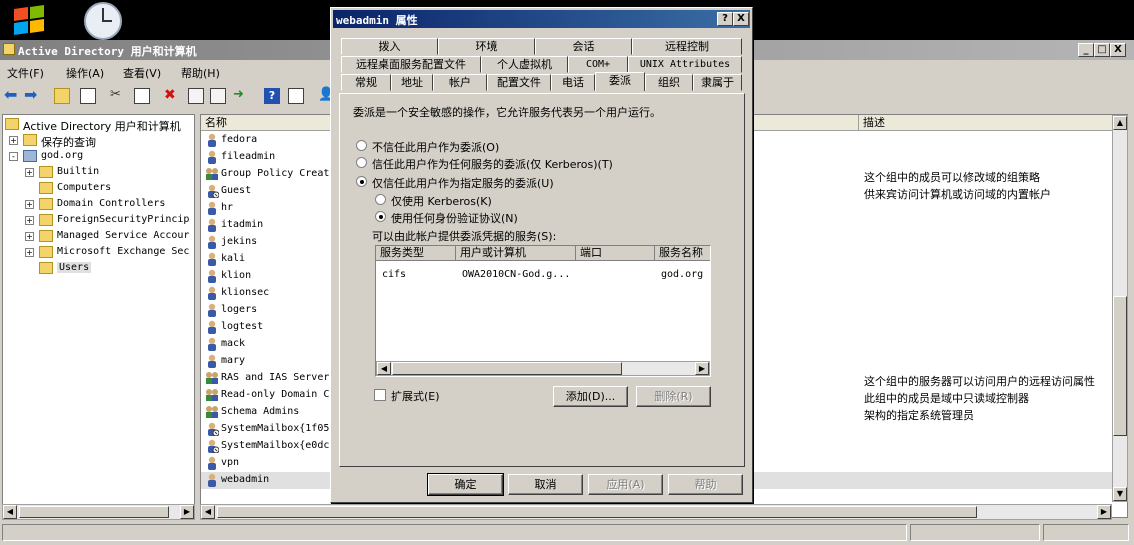 This screenshot has width=1134, height=545. What do you see at coordinates (486, 46) in the screenshot?
I see `tab-environment: 环境` at bounding box center [486, 46].